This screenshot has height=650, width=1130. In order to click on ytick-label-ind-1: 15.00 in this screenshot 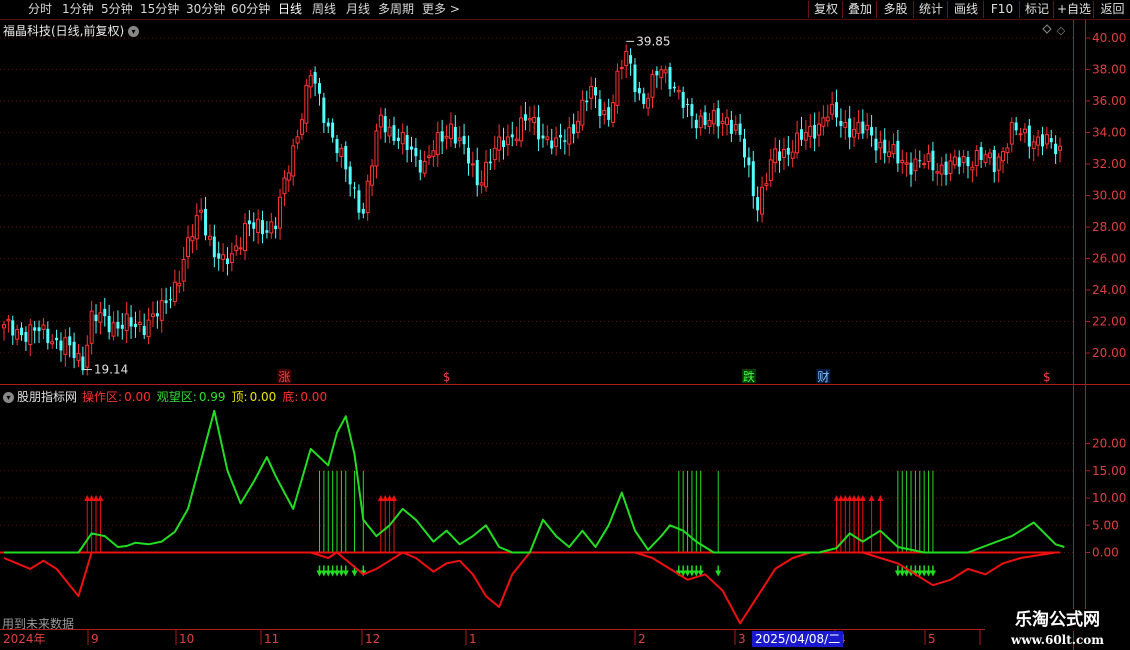, I will do `click(1109, 471)`.